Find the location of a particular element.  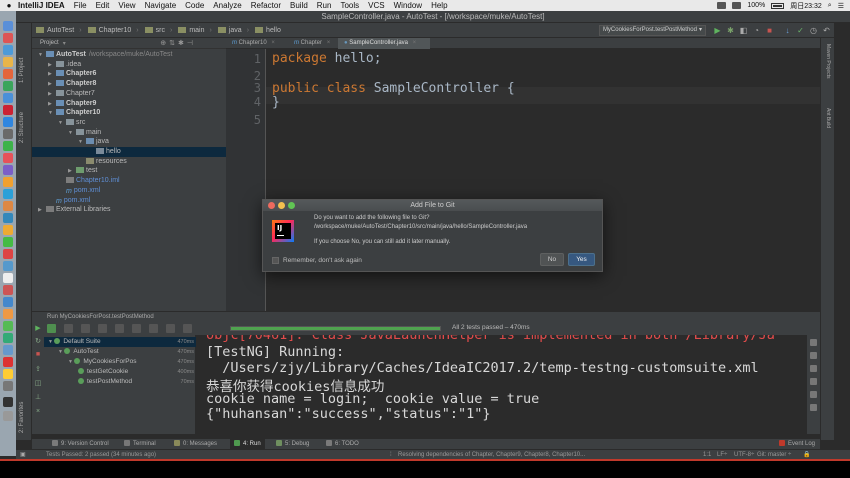

minimize-window-icon is located at coordinates (281, 205).